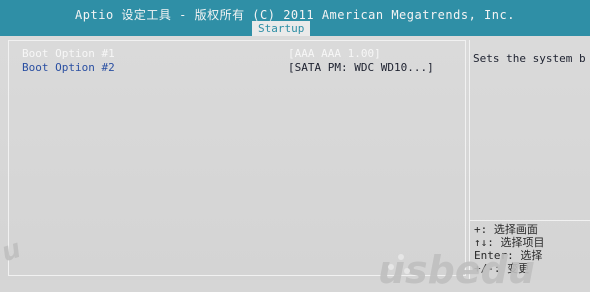 This screenshot has width=590, height=292. Describe the element at coordinates (530, 220) in the screenshot. I see `help-key-divider` at that location.